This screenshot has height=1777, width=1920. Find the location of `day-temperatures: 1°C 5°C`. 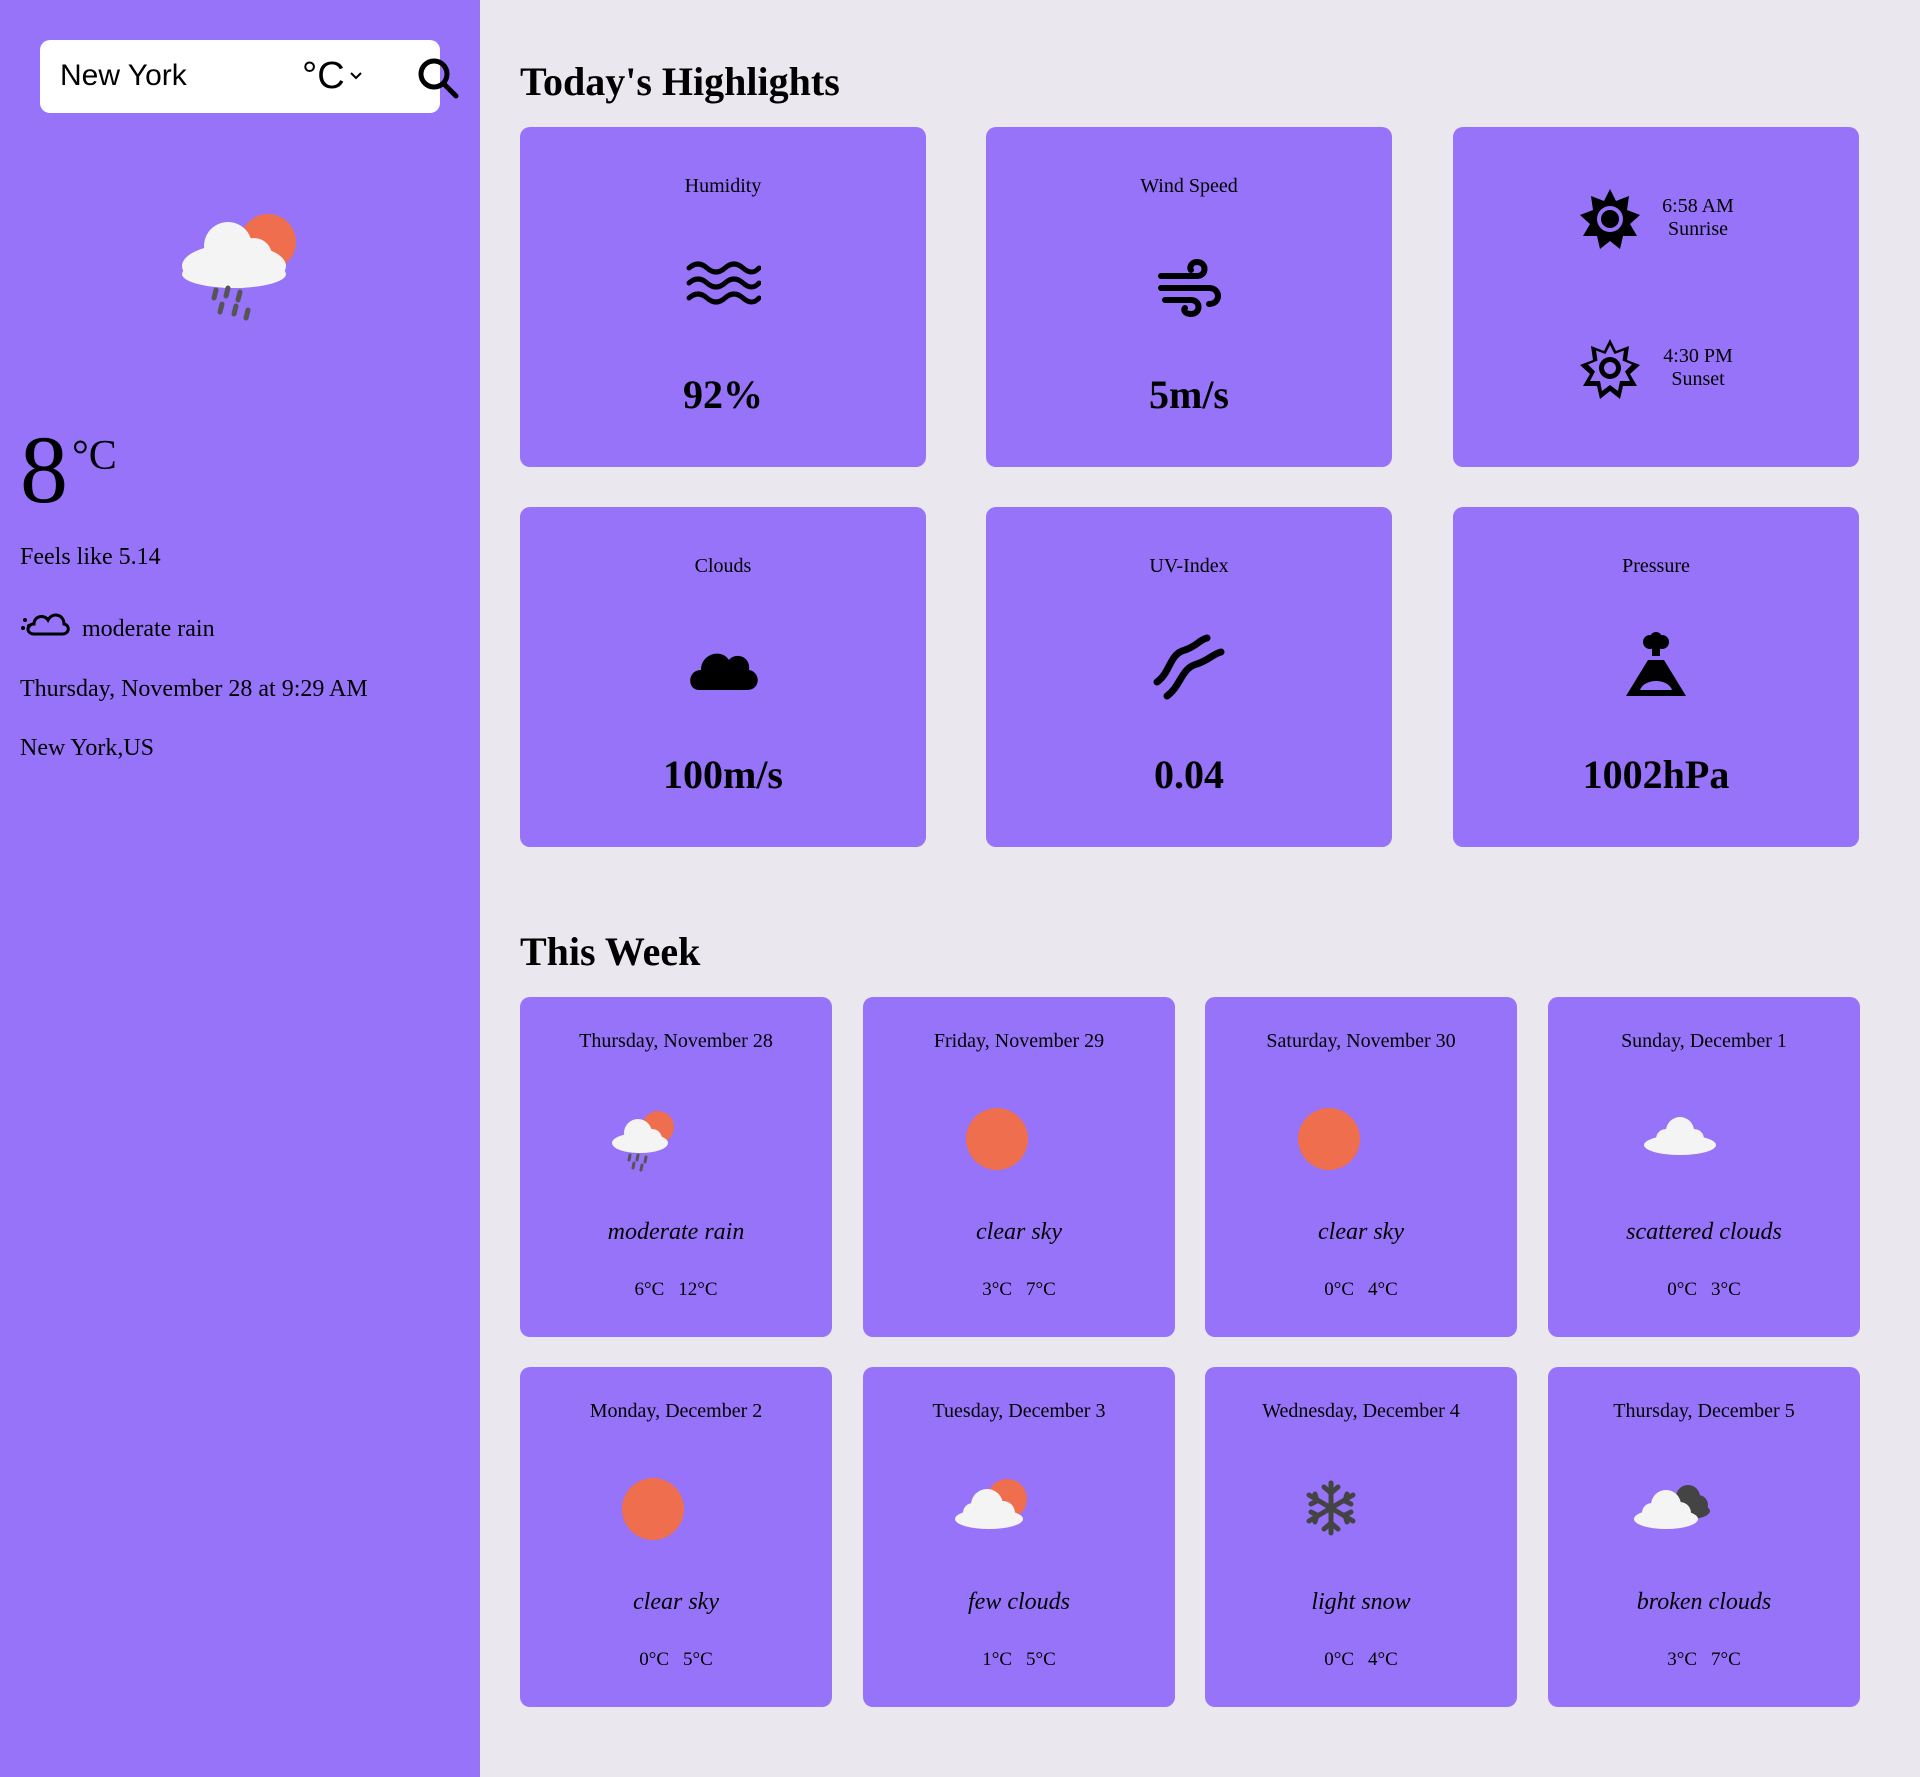

day-temperatures: 1°C 5°C is located at coordinates (1019, 1660).